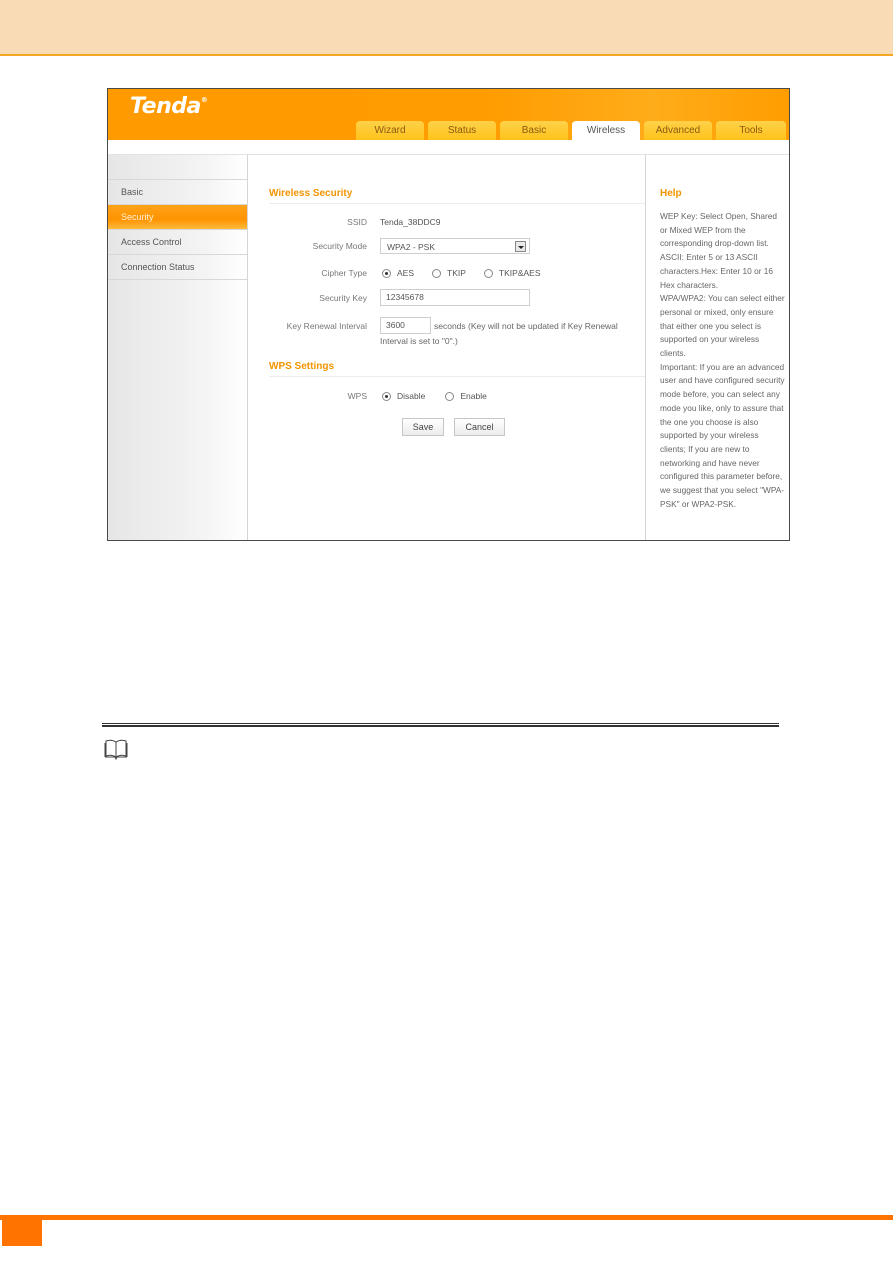 This screenshot has width=893, height=1263. What do you see at coordinates (419, 341) in the screenshot?
I see `key-renewal-note-line2: Interval is set to "0".)` at bounding box center [419, 341].